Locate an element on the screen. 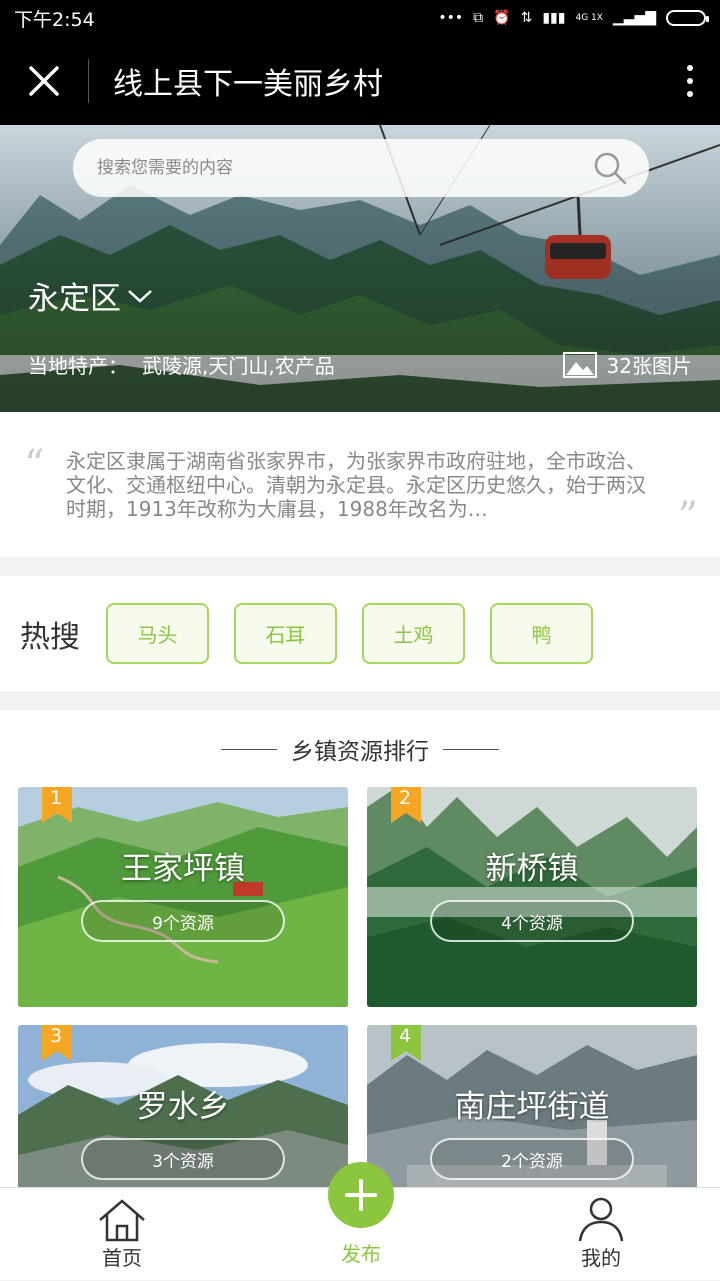 The width and height of the screenshot is (720, 1281). town-name: 罗水乡 is located at coordinates (183, 1107).